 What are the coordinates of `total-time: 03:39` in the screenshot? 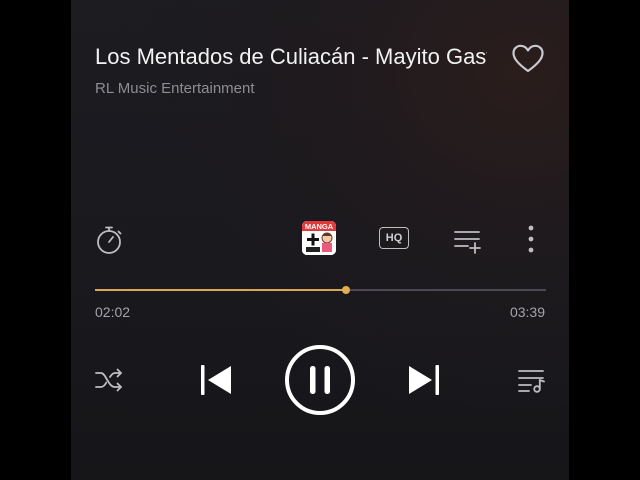 It's located at (527, 312).